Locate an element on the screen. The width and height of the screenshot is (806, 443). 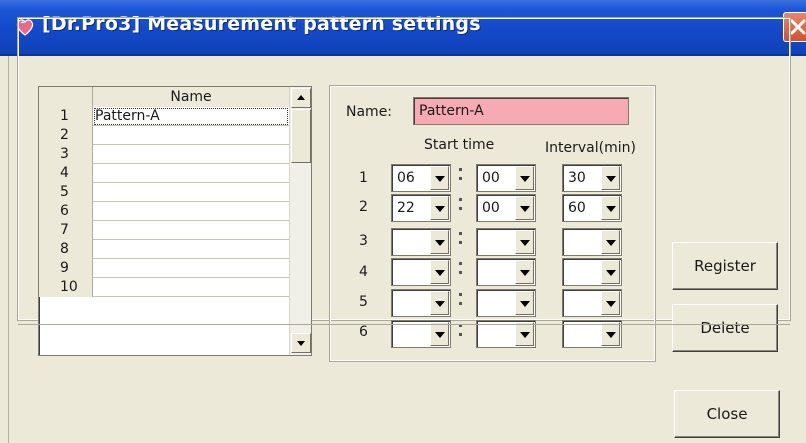
table-row: 1 Pattern-A is located at coordinates (164, 116).